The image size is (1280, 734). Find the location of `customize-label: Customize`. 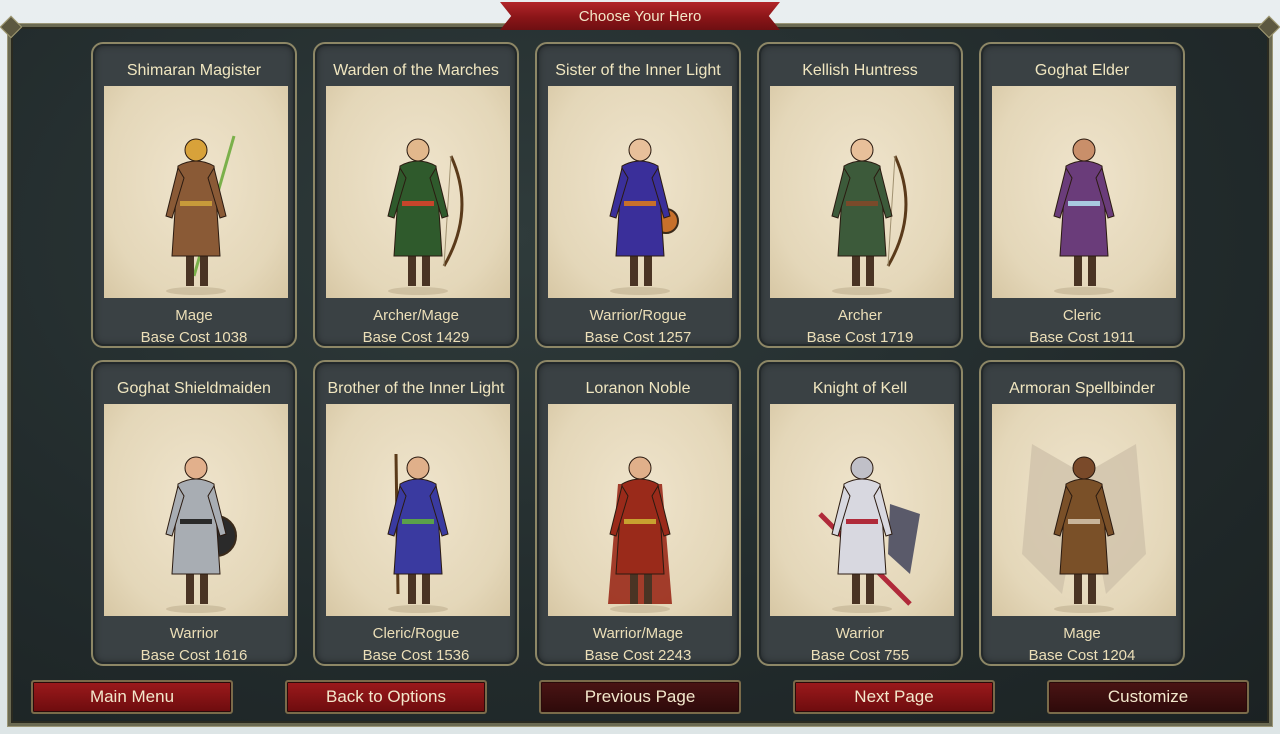

customize-label: Customize is located at coordinates (1148, 696).